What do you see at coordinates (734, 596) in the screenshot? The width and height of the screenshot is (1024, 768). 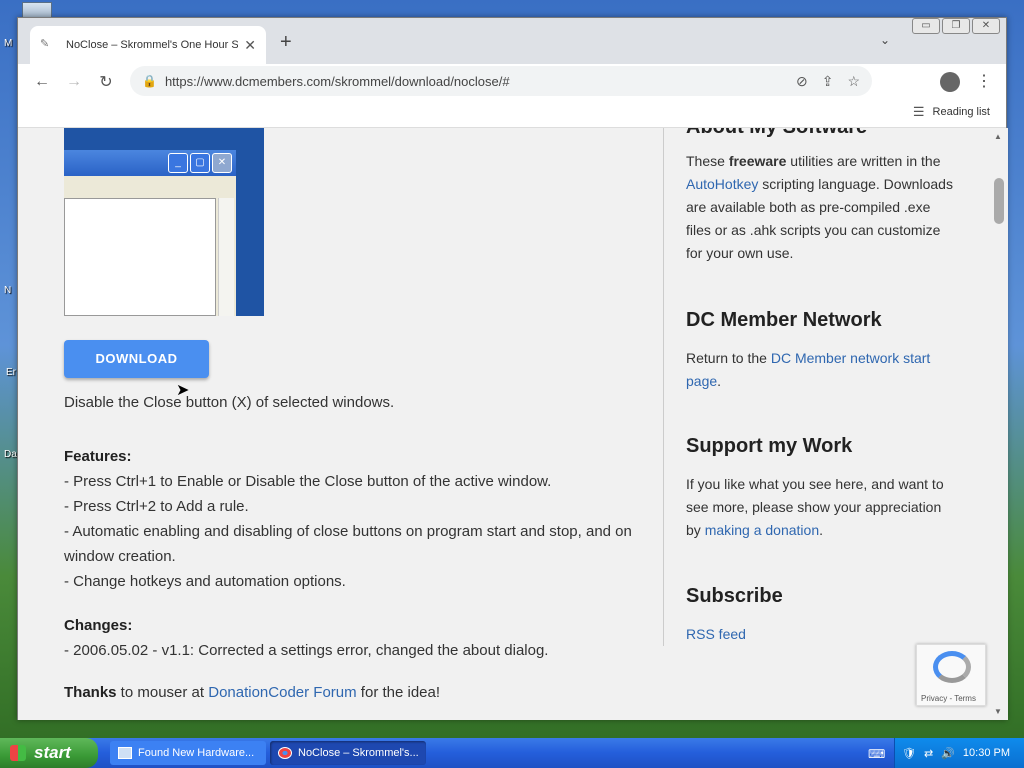 I see `subscribe-heading: Subscribe` at bounding box center [734, 596].